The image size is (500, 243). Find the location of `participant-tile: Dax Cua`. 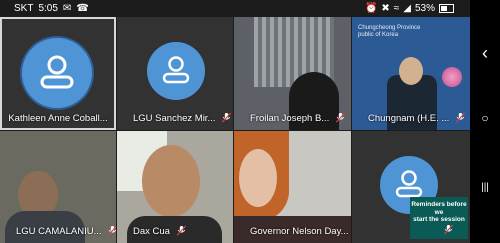

participant-tile: Dax Cua is located at coordinates (175, 187).